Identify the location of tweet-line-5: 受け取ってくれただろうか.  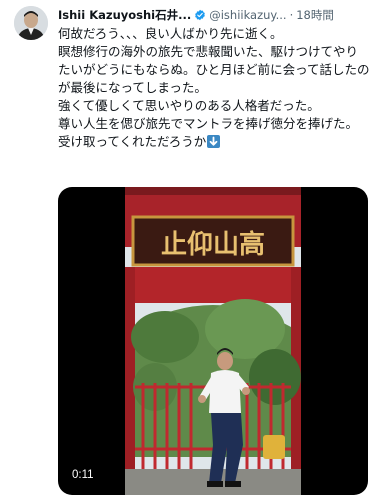
(214, 142).